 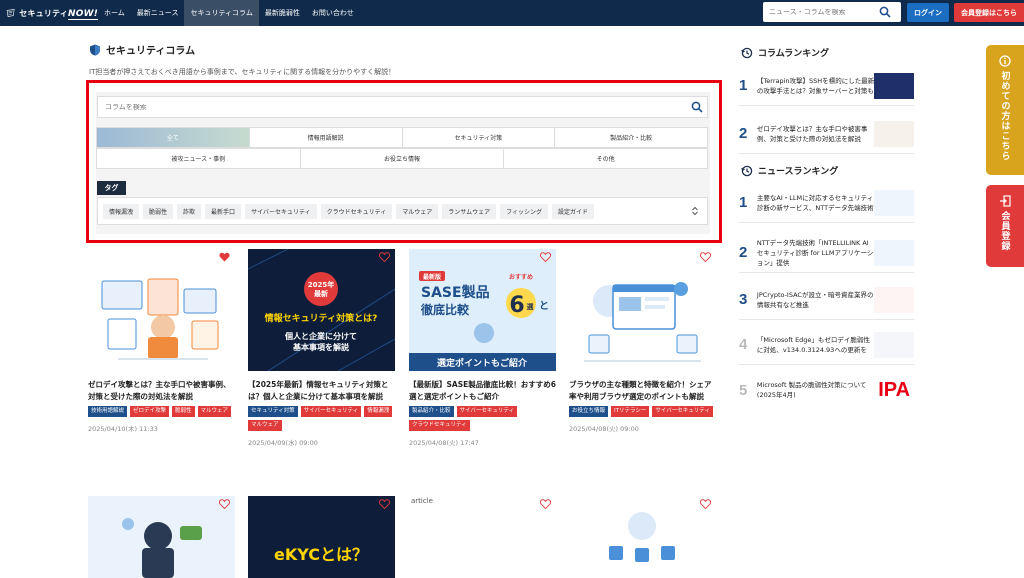 I want to click on category-row-2: 被攻ニュース・事例 お役立ち情報 その他, so click(x=402, y=158).